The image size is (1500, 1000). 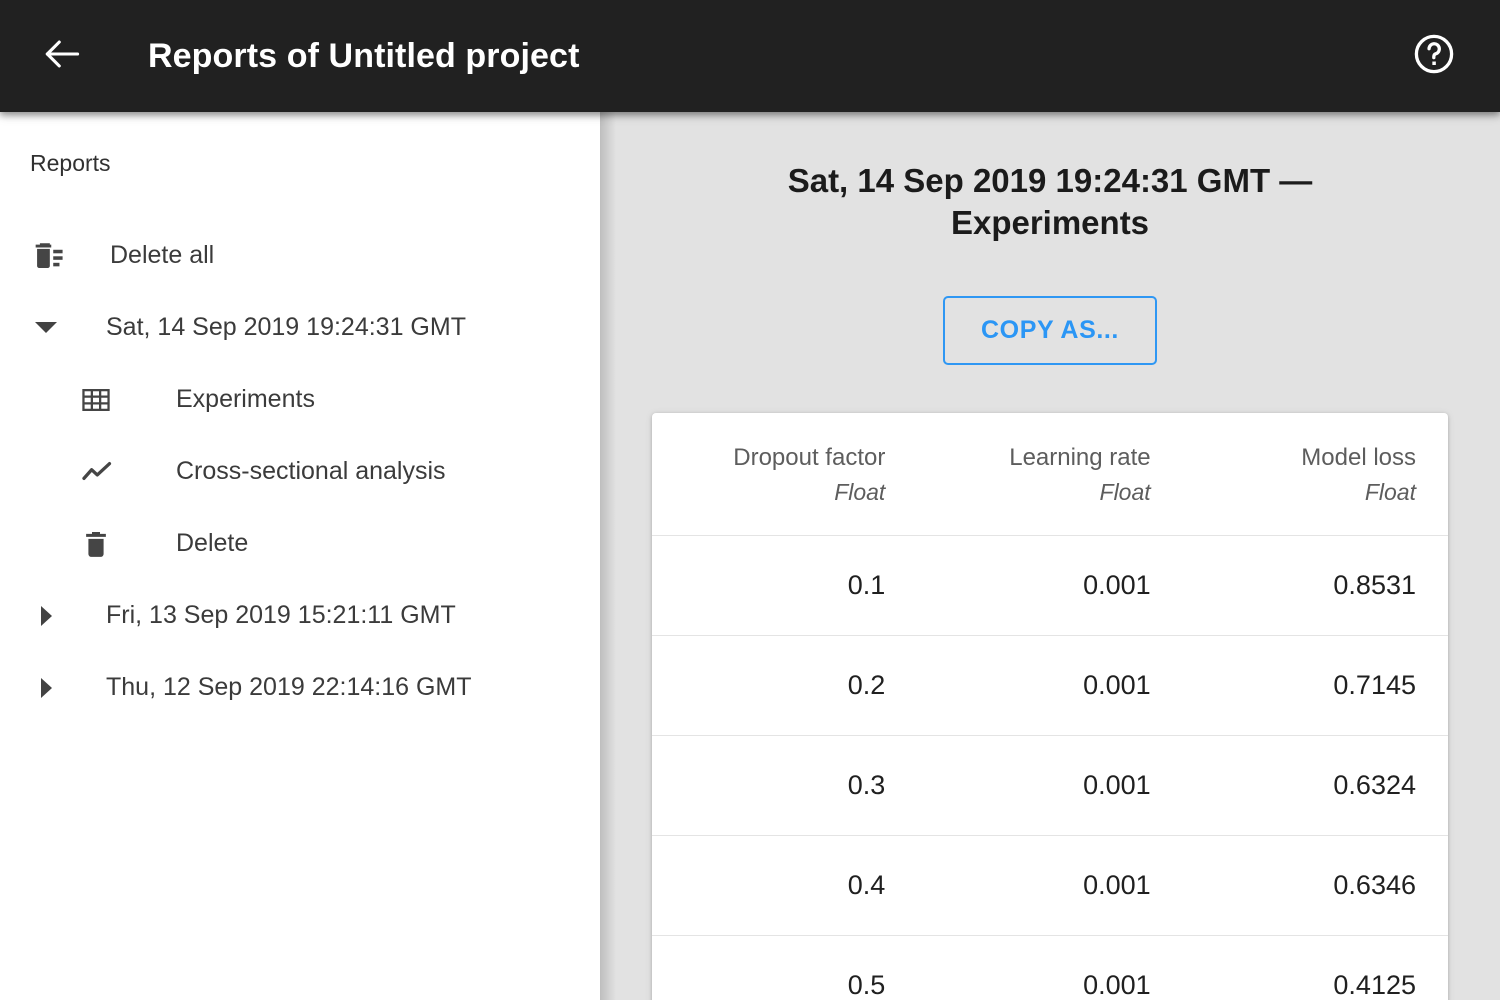 I want to click on cell-model-loss: 0.8531, so click(x=1374, y=585).